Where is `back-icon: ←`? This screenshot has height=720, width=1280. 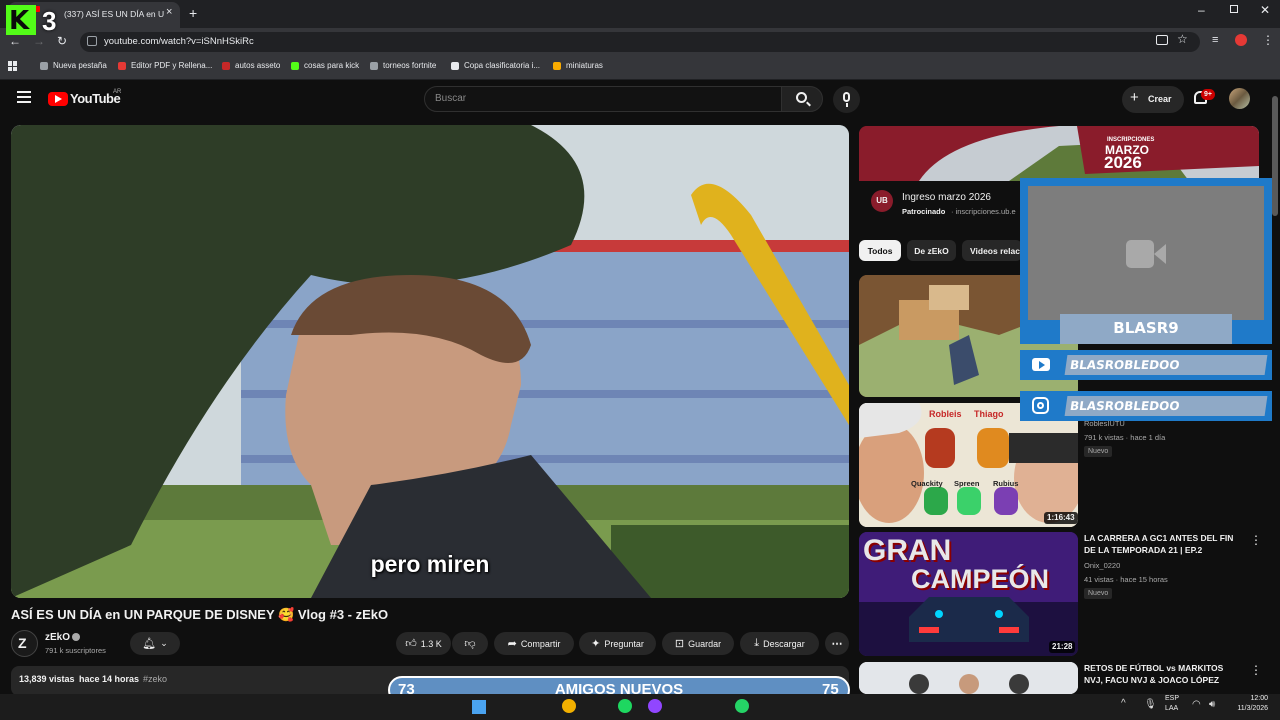 back-icon: ← is located at coordinates (15, 41).